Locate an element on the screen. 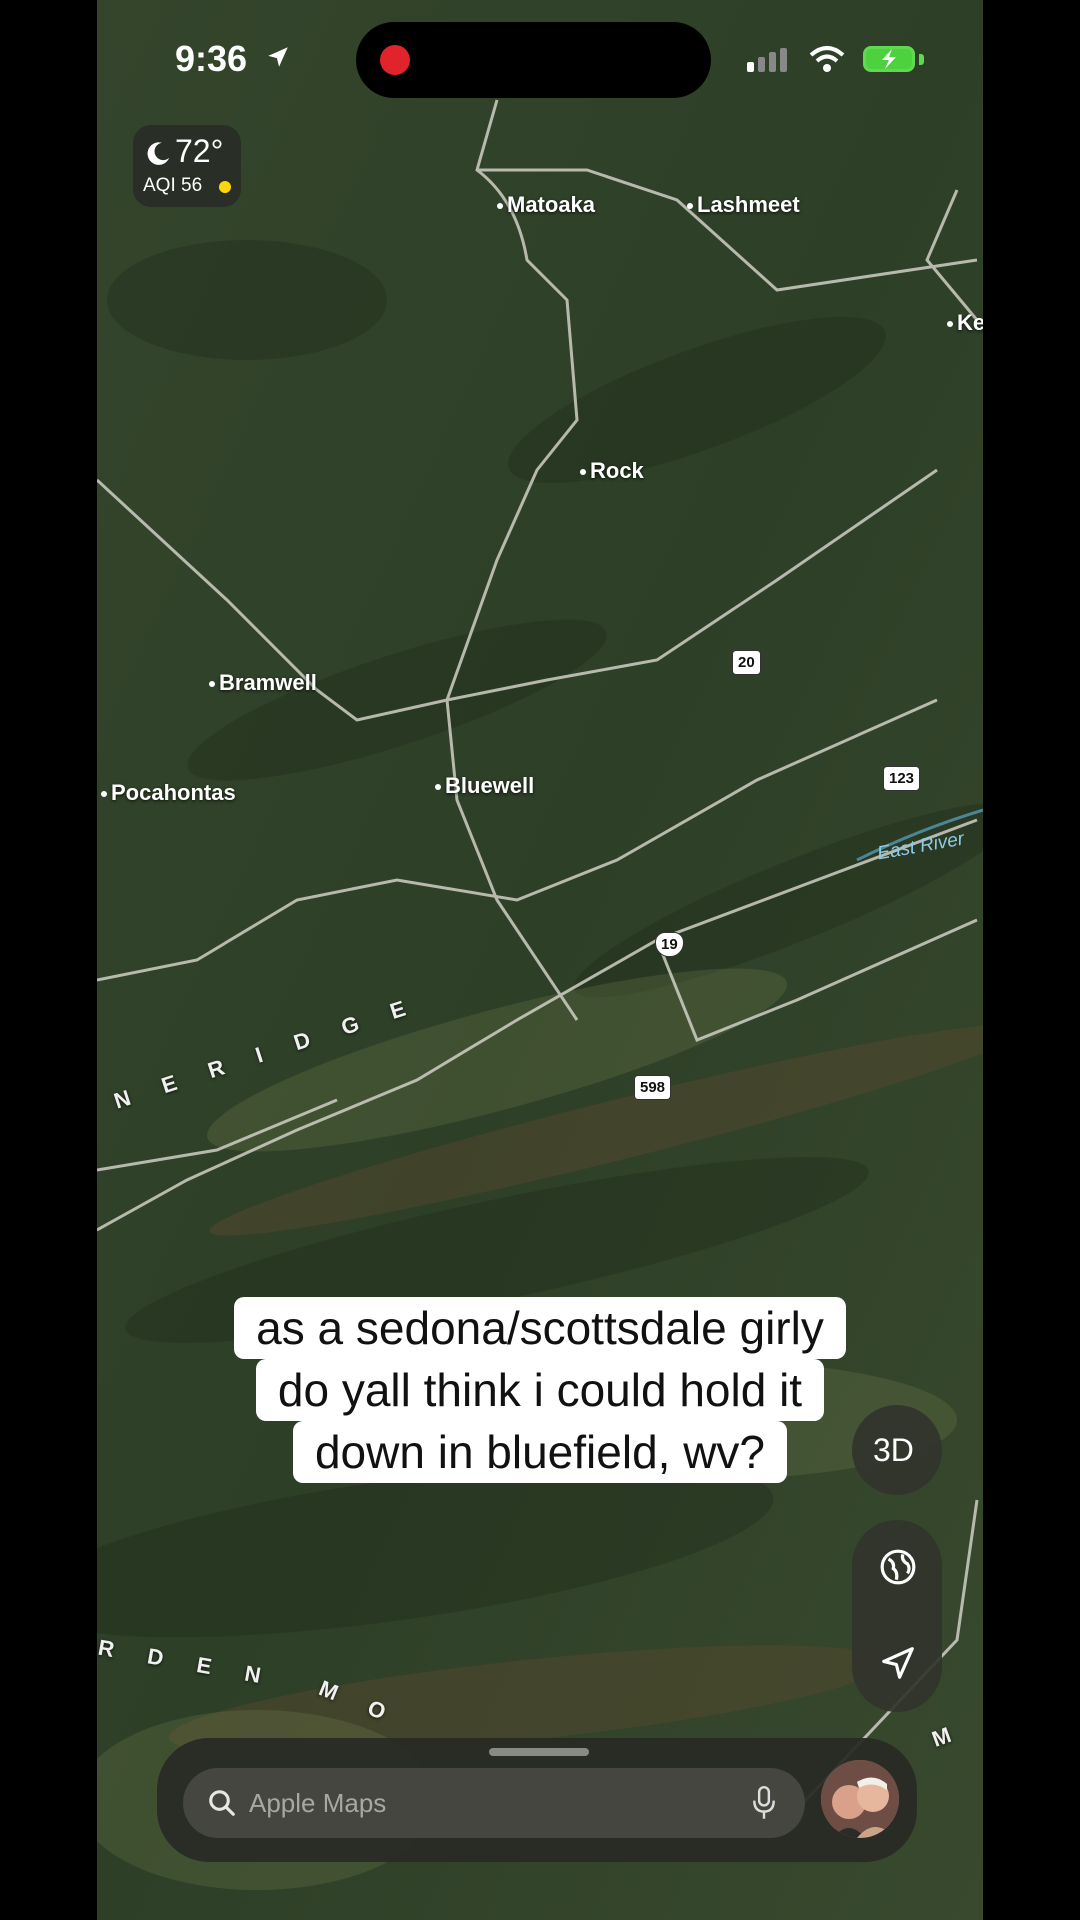  search-input: Apple Maps is located at coordinates (494, 1803).